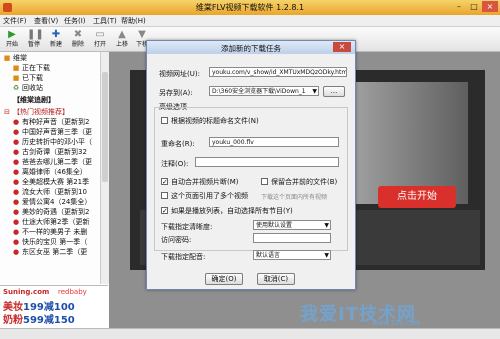  Describe the element at coordinates (52, 132) in the screenshot. I see `list-item: ● 中国好声音第三季（更` at that location.